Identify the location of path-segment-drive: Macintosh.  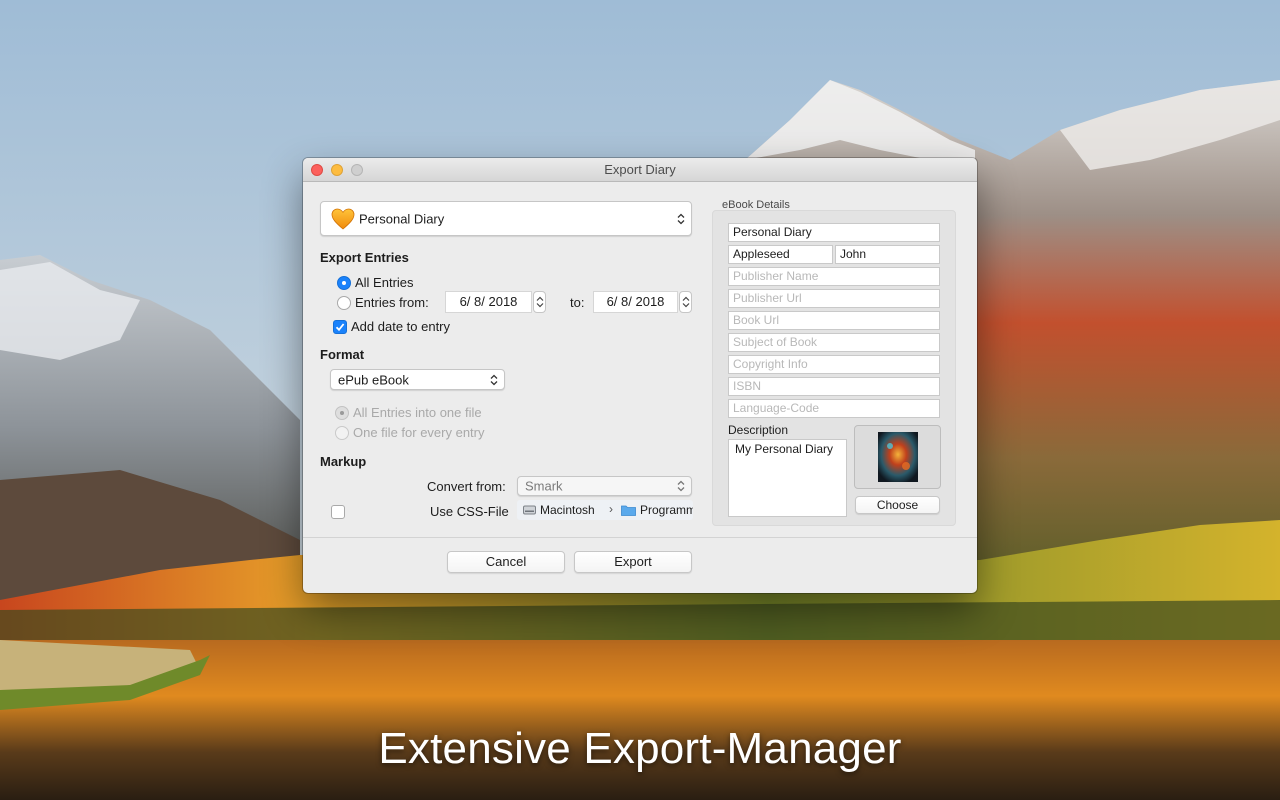
(567, 510).